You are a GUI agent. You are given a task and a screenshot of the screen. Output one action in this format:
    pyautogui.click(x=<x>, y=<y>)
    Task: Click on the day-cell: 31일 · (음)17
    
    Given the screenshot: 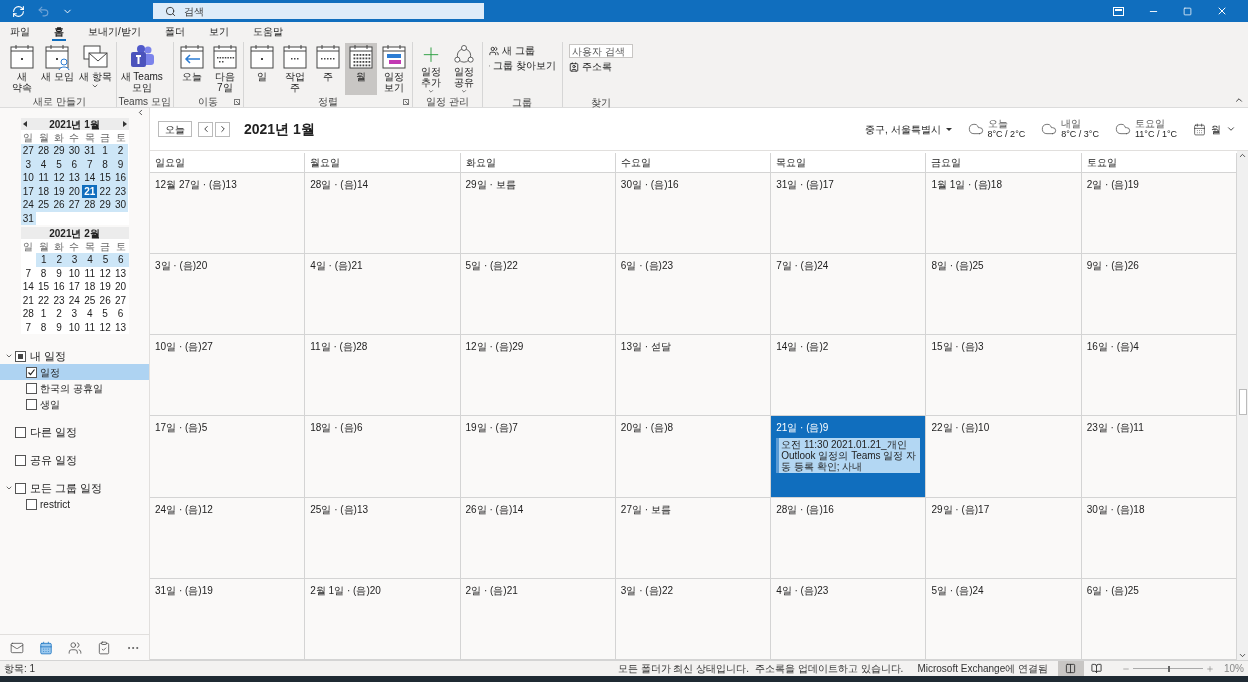 What is the action you would take?
    pyautogui.click(x=849, y=213)
    